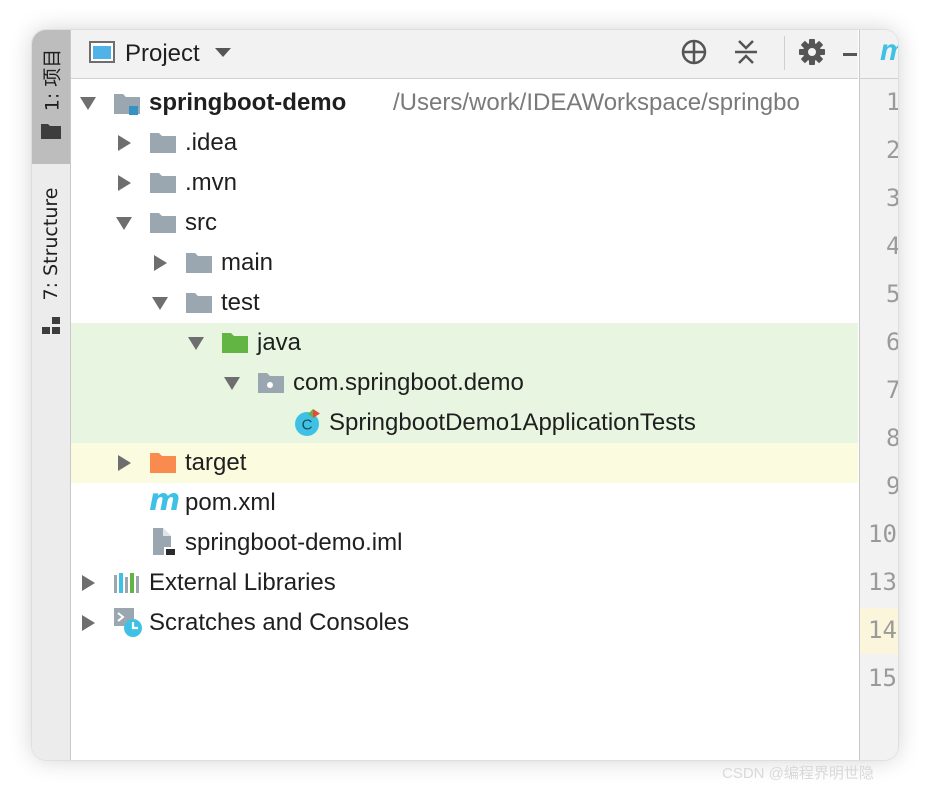 Image resolution: width=930 pixels, height=792 pixels. Describe the element at coordinates (464, 303) in the screenshot. I see `tree-node-test: test` at that location.